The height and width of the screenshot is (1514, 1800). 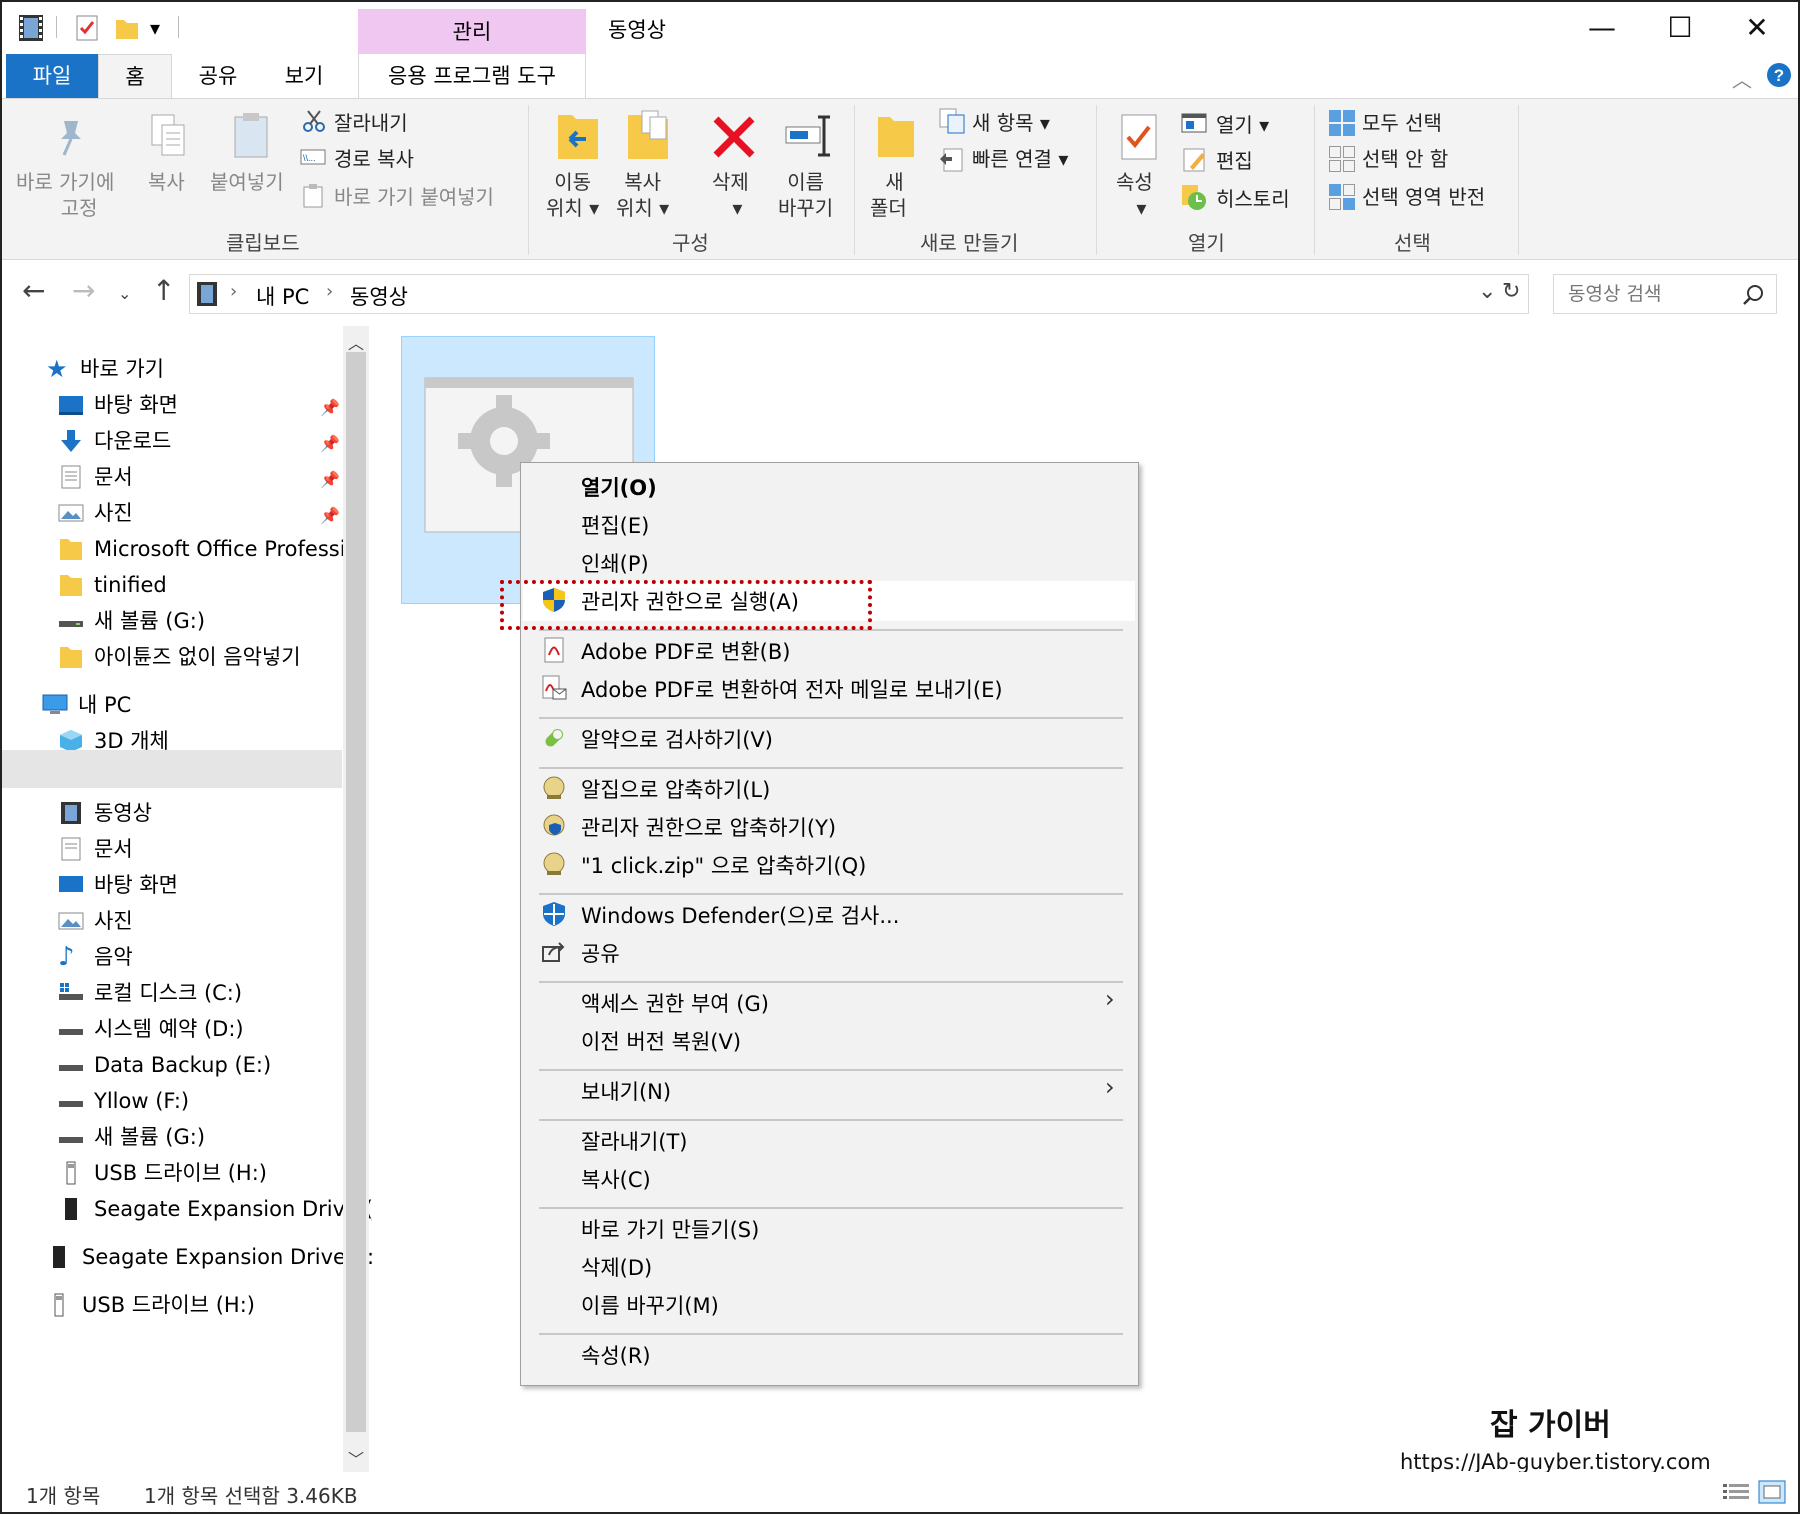 I want to click on edit-button: 편집, so click(x=1234, y=159).